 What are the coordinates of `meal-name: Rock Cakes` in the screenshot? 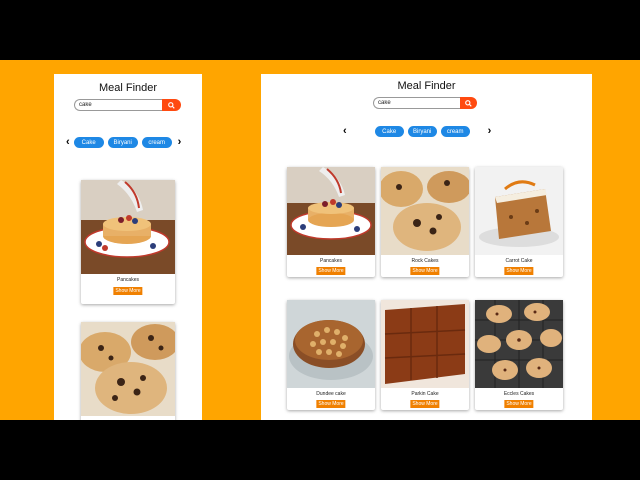 It's located at (425, 261).